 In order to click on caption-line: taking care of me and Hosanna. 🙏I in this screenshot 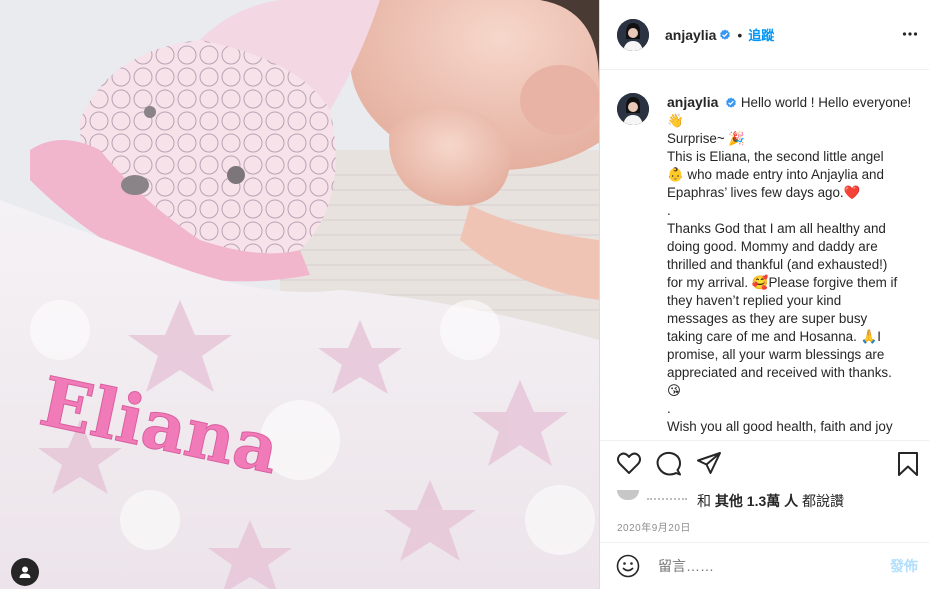, I will do `click(774, 336)`.